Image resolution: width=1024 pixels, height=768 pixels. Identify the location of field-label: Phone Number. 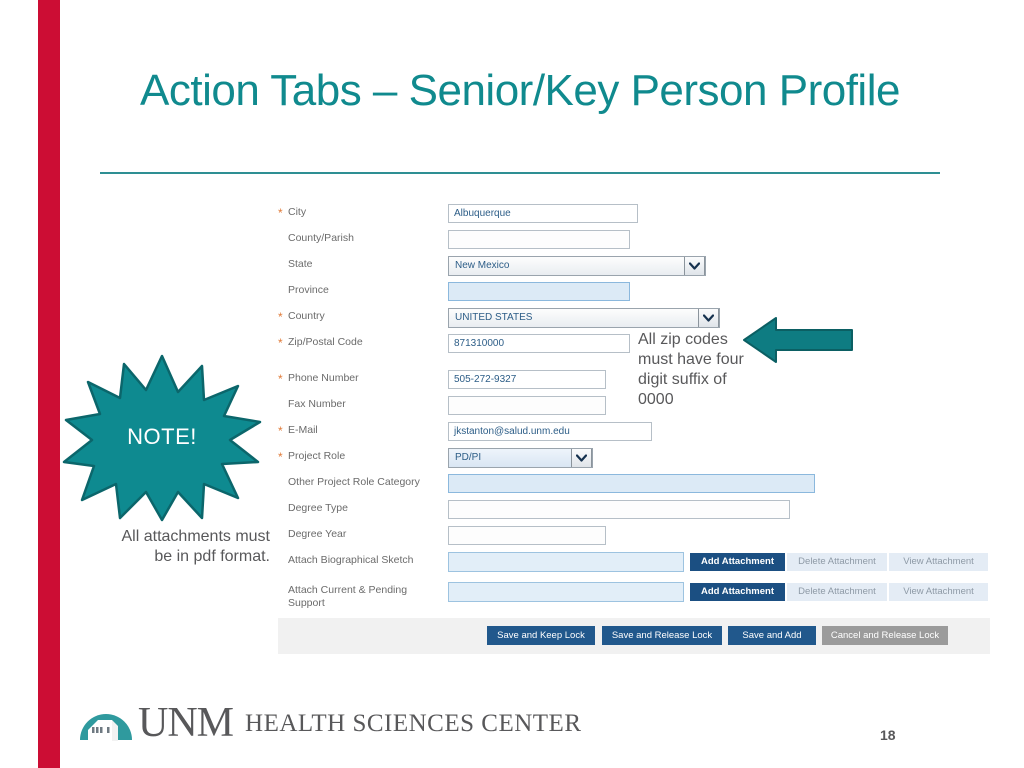
(323, 378).